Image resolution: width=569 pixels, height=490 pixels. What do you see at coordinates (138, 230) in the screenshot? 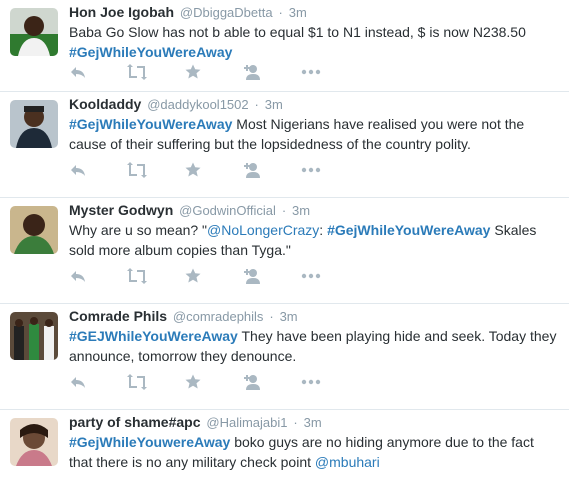
I see `tweet-text-segment: Why are u so mean? "` at bounding box center [138, 230].